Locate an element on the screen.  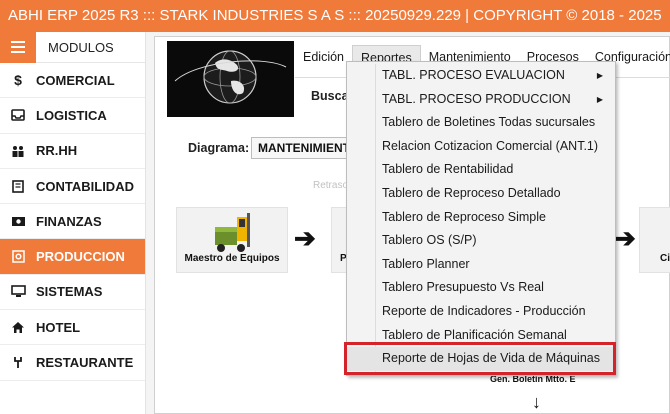
menu-item-reproceso-simple: Tablero de Reproceso Simple is located at coordinates (481, 218).